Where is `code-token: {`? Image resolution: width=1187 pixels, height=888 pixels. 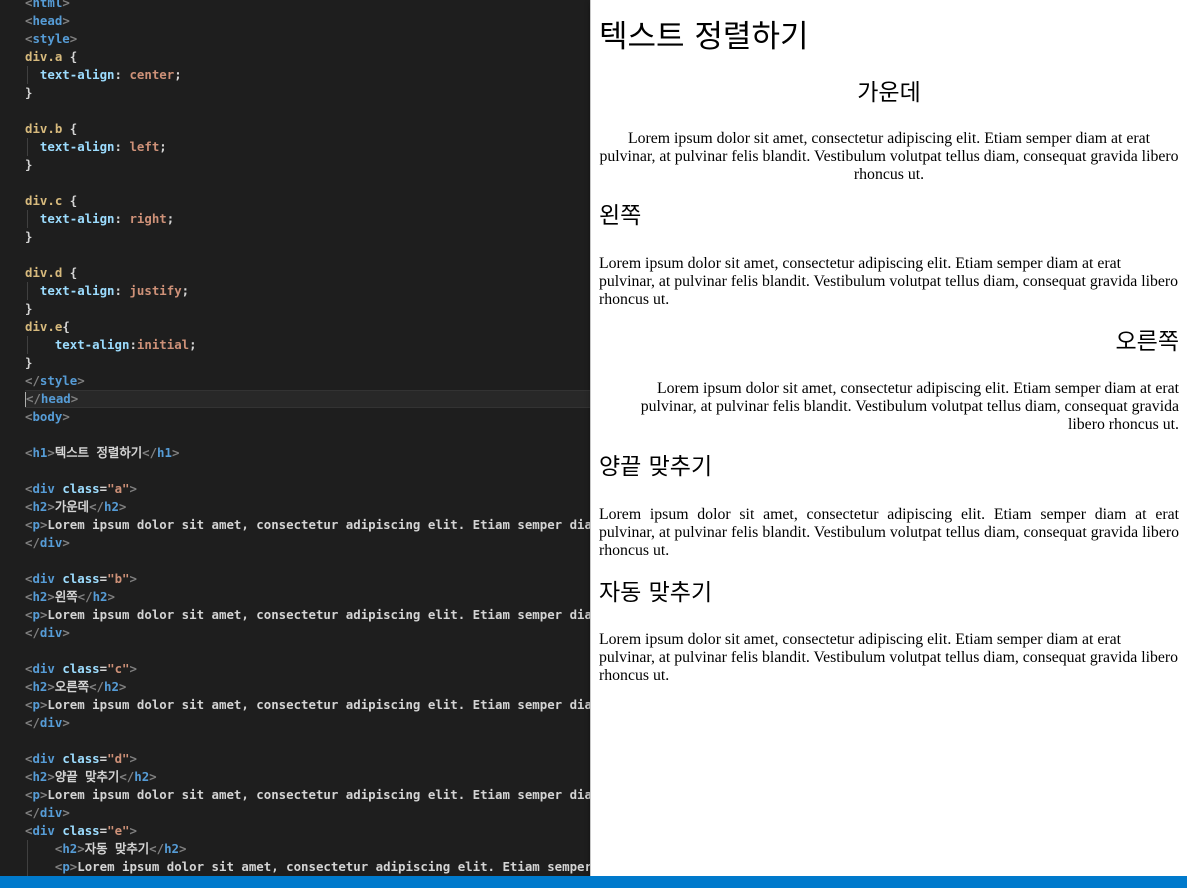 code-token: { is located at coordinates (66, 326).